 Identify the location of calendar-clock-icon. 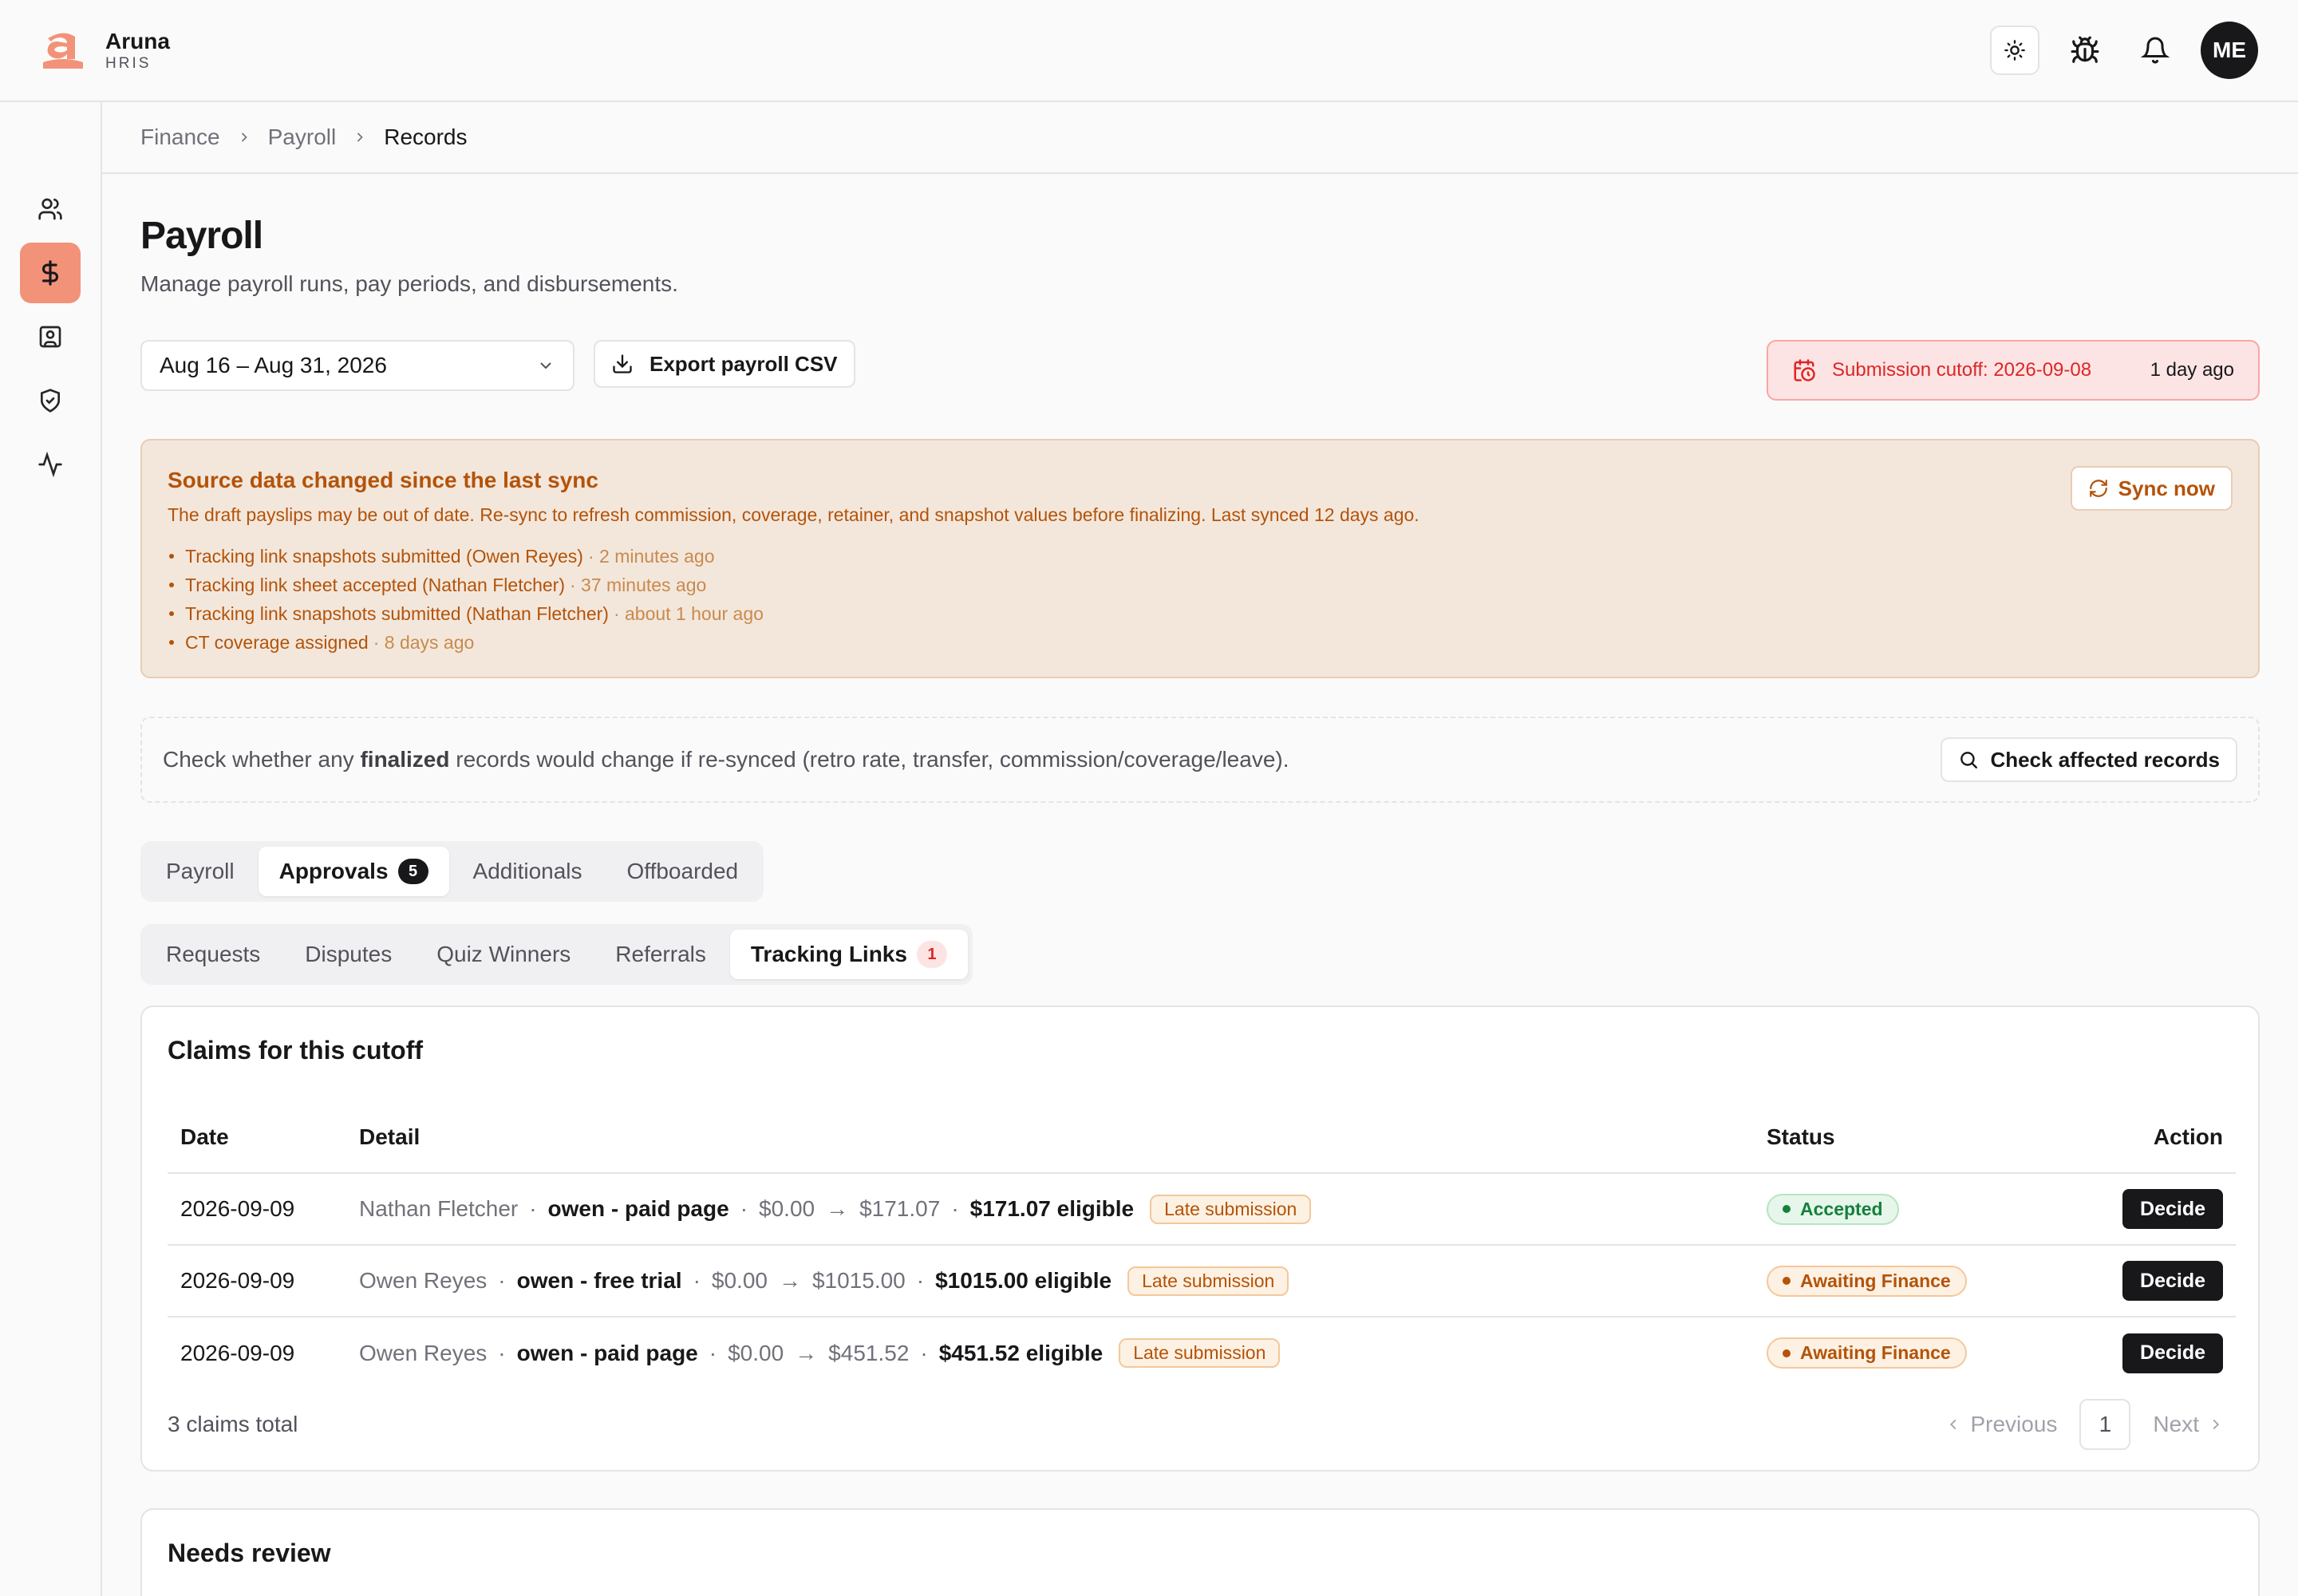
(1805, 370).